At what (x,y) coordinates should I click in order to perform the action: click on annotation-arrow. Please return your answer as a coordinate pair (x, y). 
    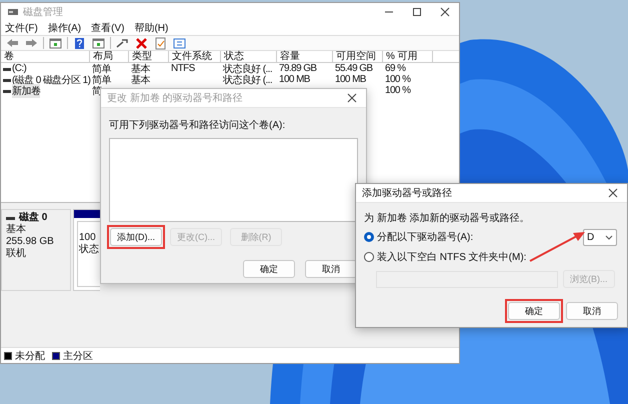
    Looking at the image, I should click on (557, 246).